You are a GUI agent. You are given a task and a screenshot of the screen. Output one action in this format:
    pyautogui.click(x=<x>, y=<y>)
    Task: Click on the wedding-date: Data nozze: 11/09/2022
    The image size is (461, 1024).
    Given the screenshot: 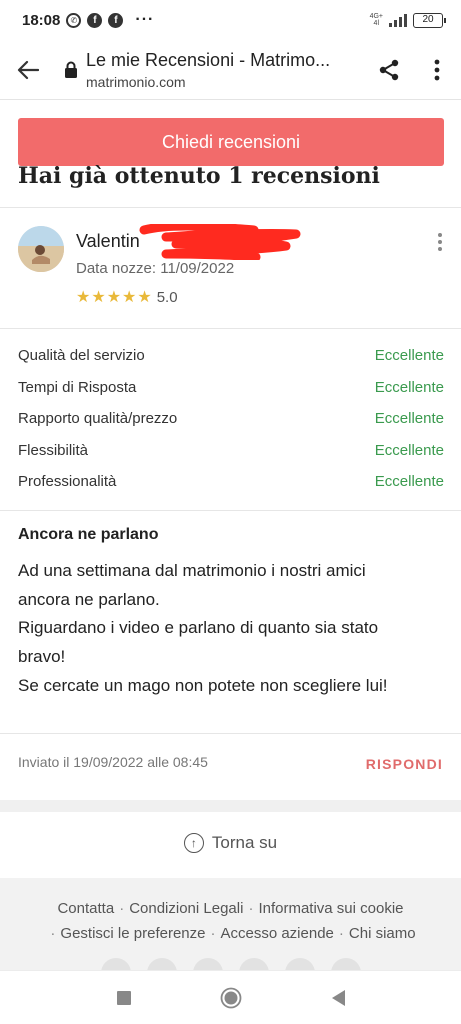 What is the action you would take?
    pyautogui.click(x=155, y=268)
    